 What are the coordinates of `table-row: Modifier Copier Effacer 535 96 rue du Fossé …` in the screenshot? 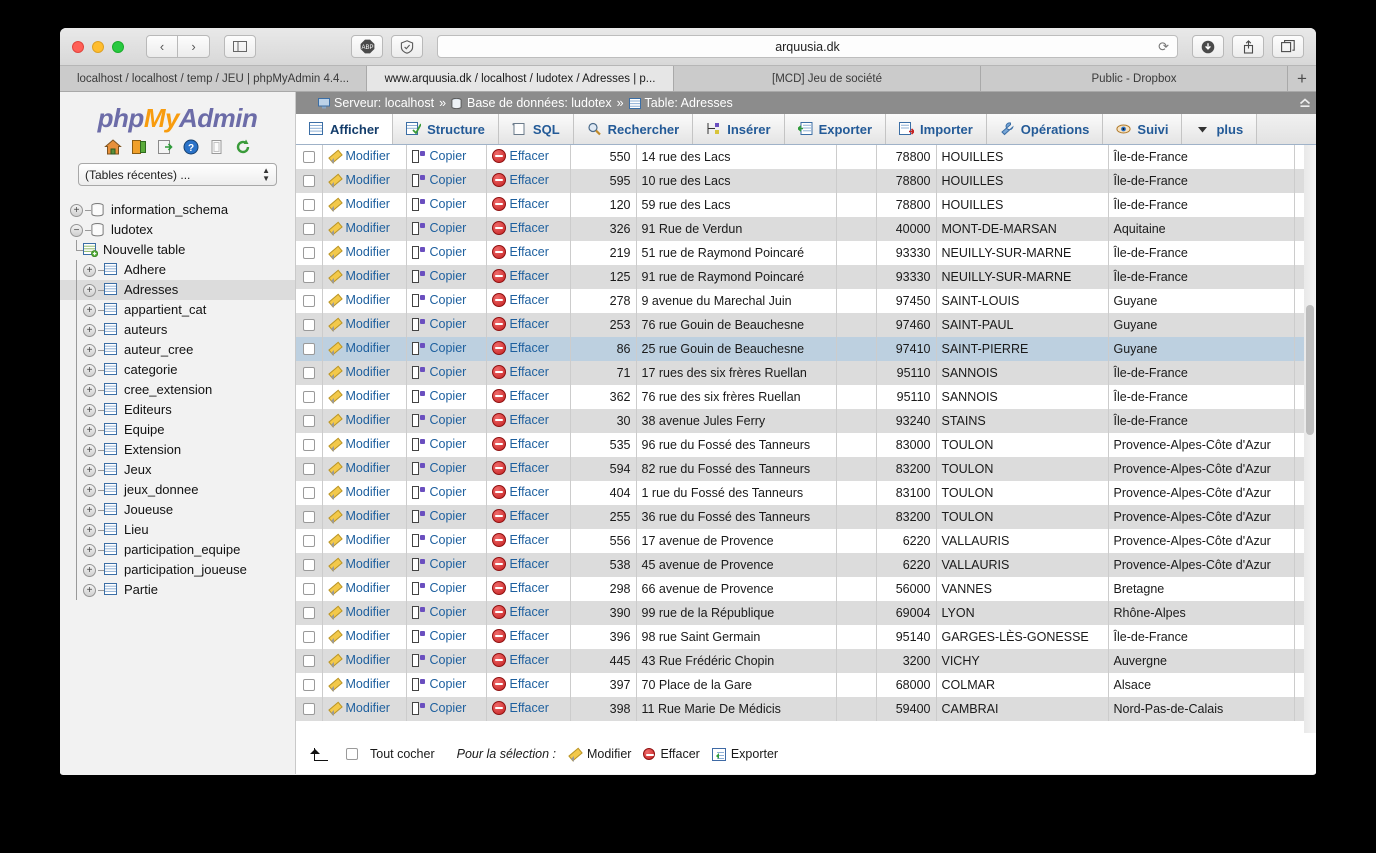 It's located at (806, 445).